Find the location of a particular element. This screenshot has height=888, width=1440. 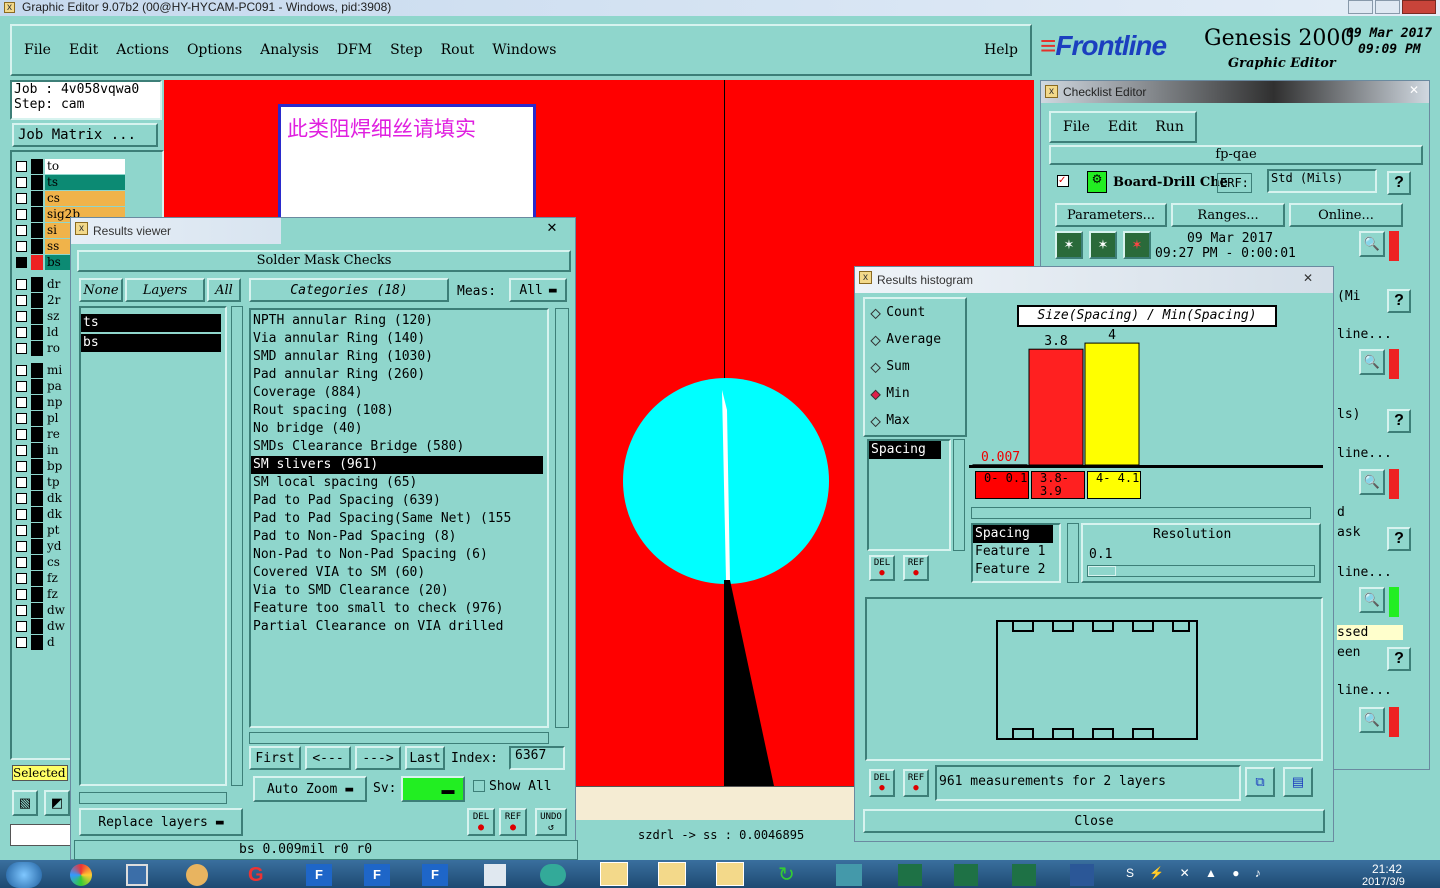

taskbar-app-8-icon is located at coordinates (495, 875).